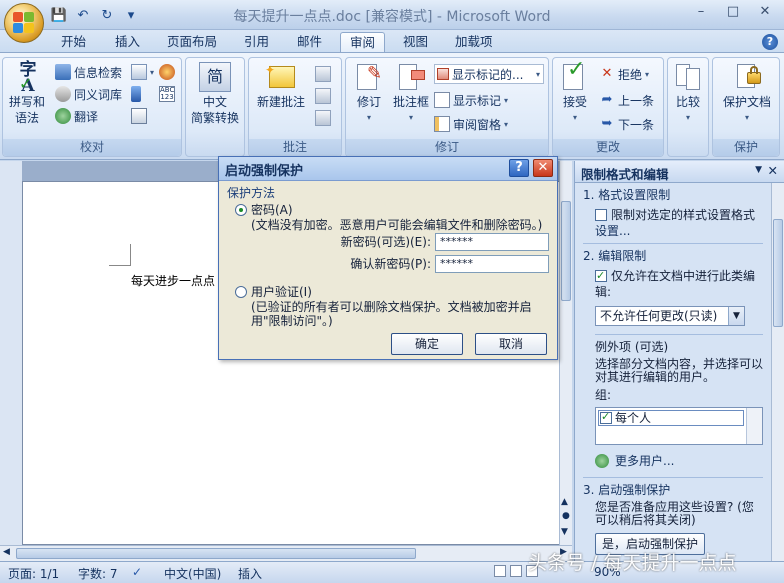 This screenshot has width=784, height=583. I want to click on editing-type-select: 不允许任何更改(只读) ▼, so click(670, 316).